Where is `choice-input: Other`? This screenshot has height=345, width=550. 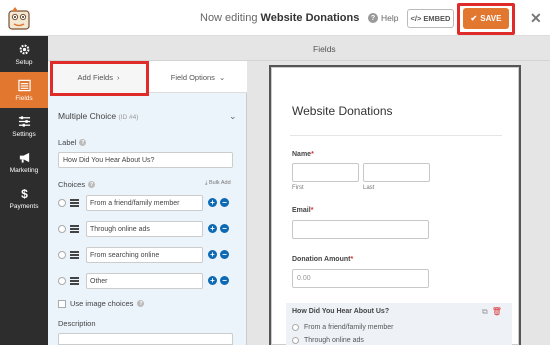
choice-input: Other is located at coordinates (144, 281).